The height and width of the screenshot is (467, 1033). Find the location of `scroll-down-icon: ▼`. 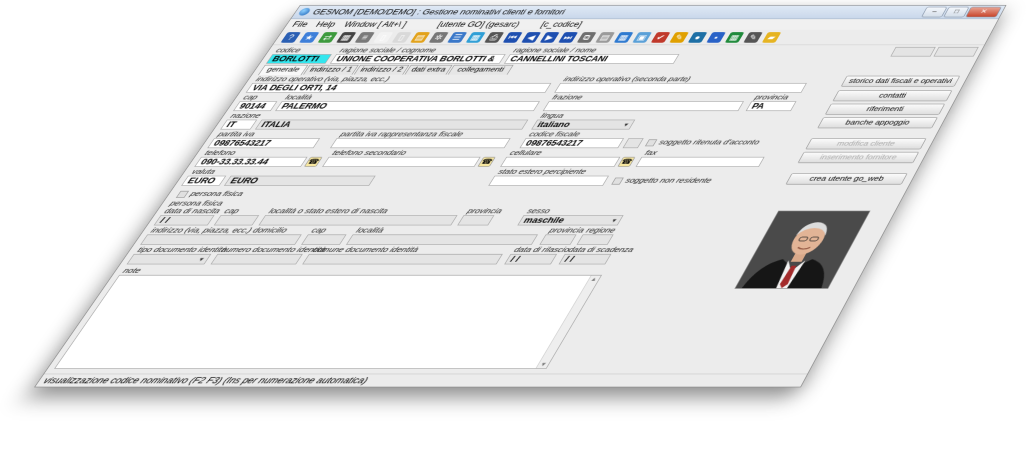

scroll-down-icon: ▼ is located at coordinates (543, 364).